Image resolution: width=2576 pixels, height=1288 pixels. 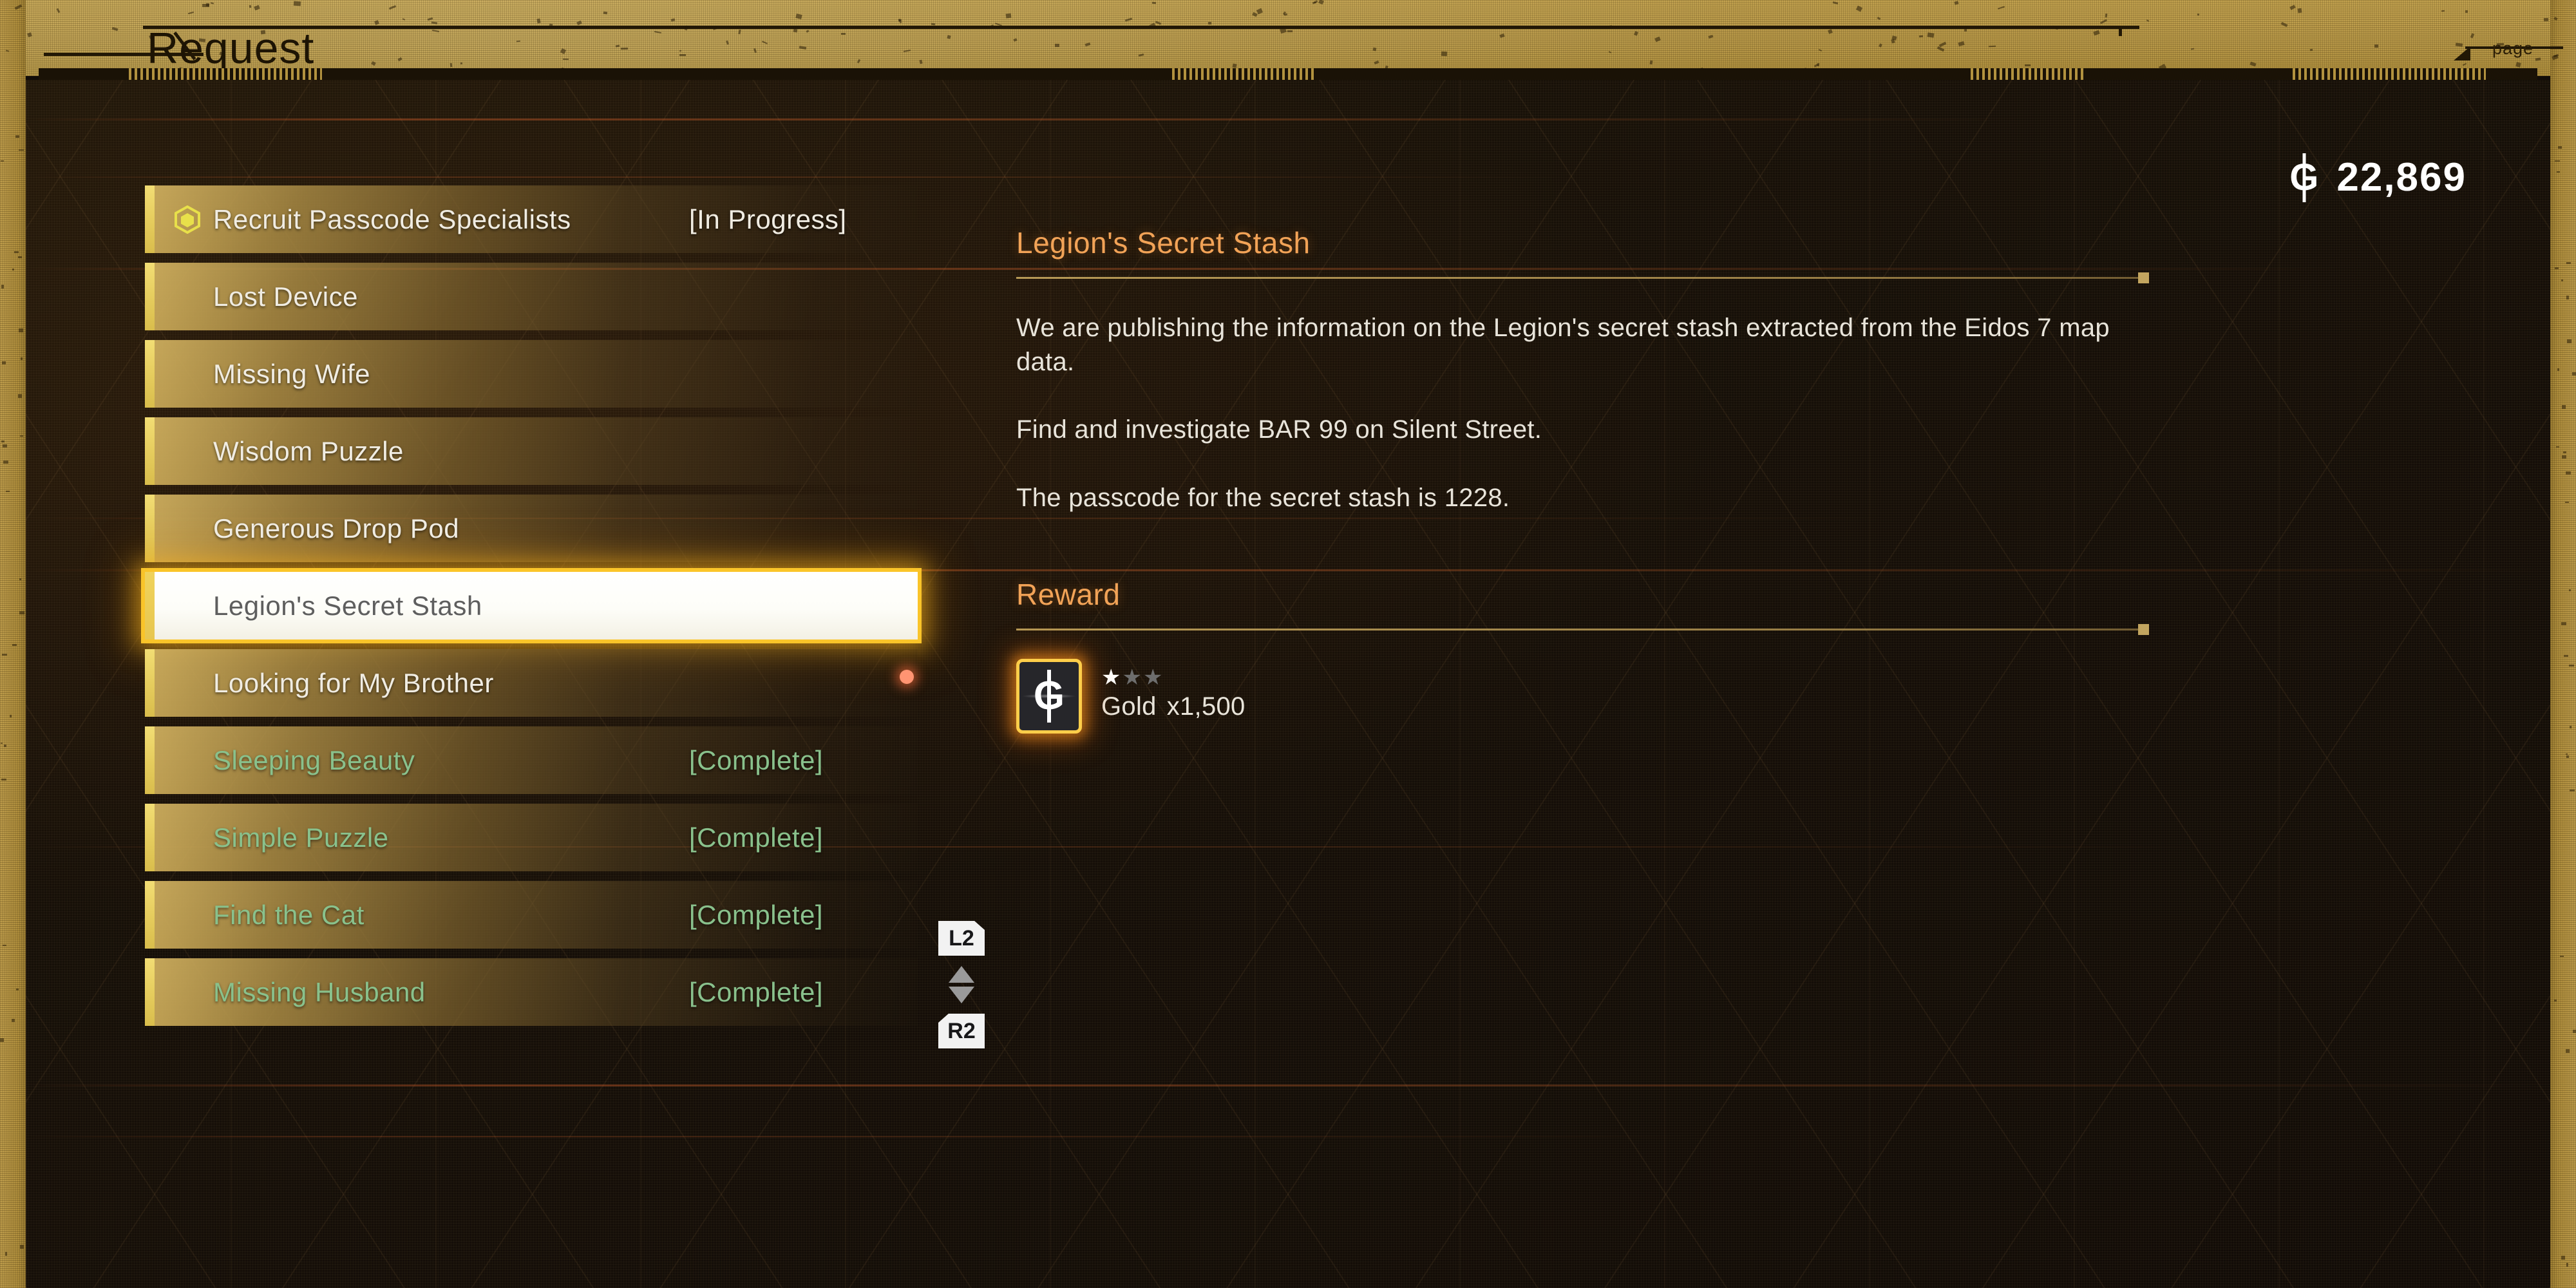 What do you see at coordinates (531, 915) in the screenshot?
I see `quest-list-item: Find the Cat [Complete]` at bounding box center [531, 915].